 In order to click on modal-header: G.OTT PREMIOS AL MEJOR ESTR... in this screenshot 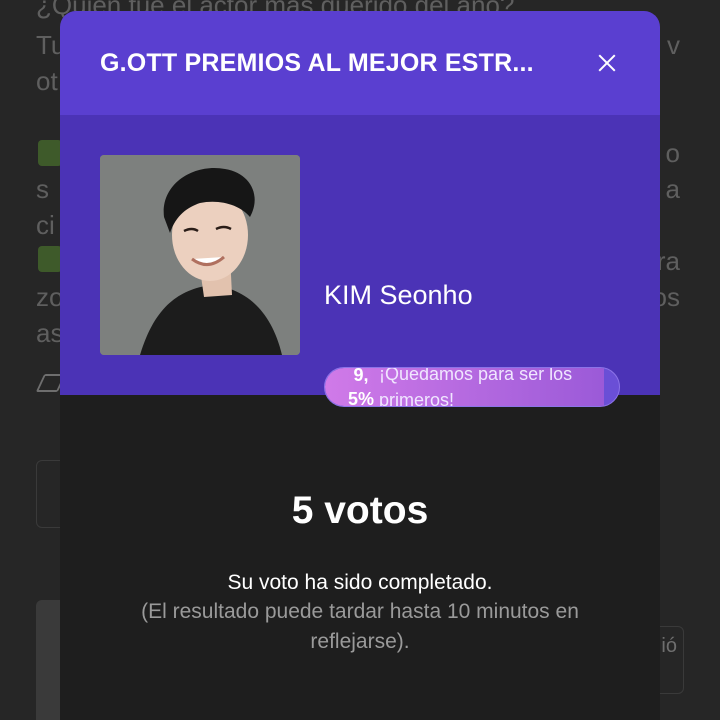, I will do `click(360, 63)`.